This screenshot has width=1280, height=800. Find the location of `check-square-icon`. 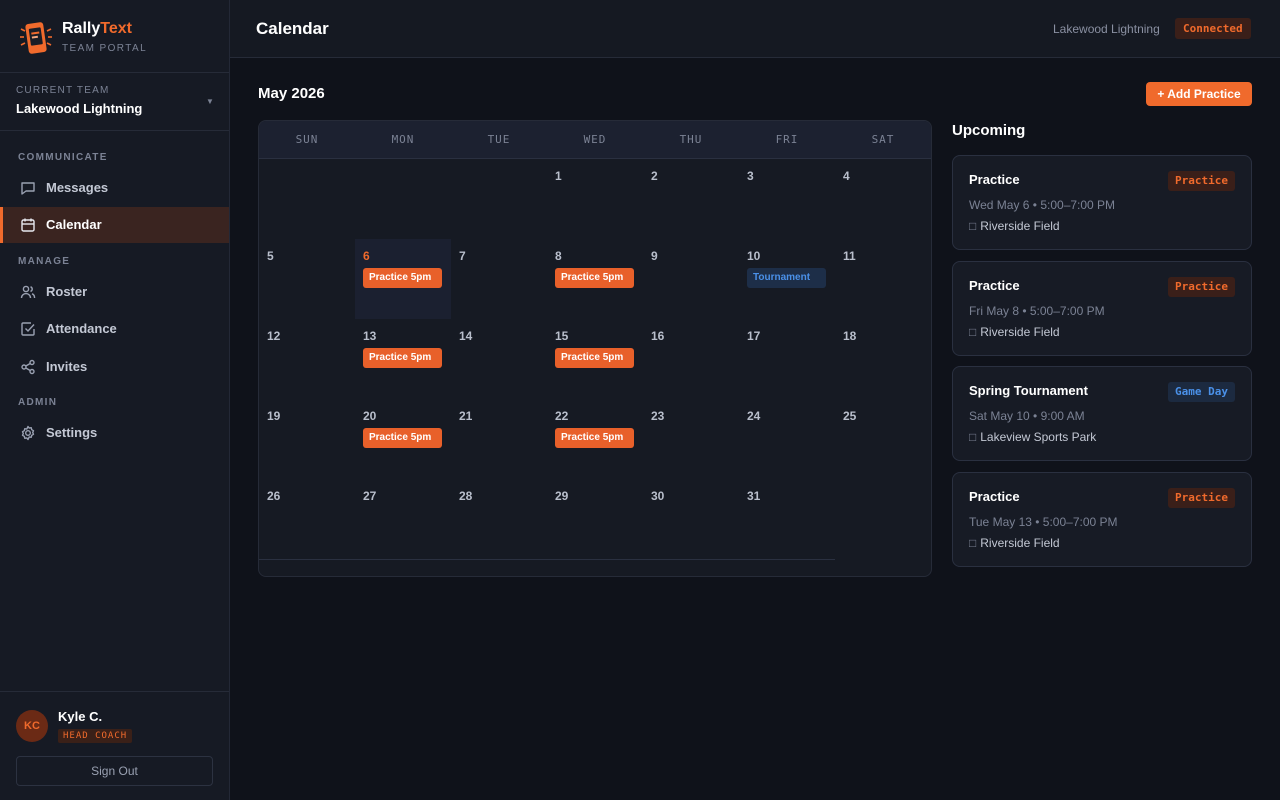

check-square-icon is located at coordinates (28, 329).